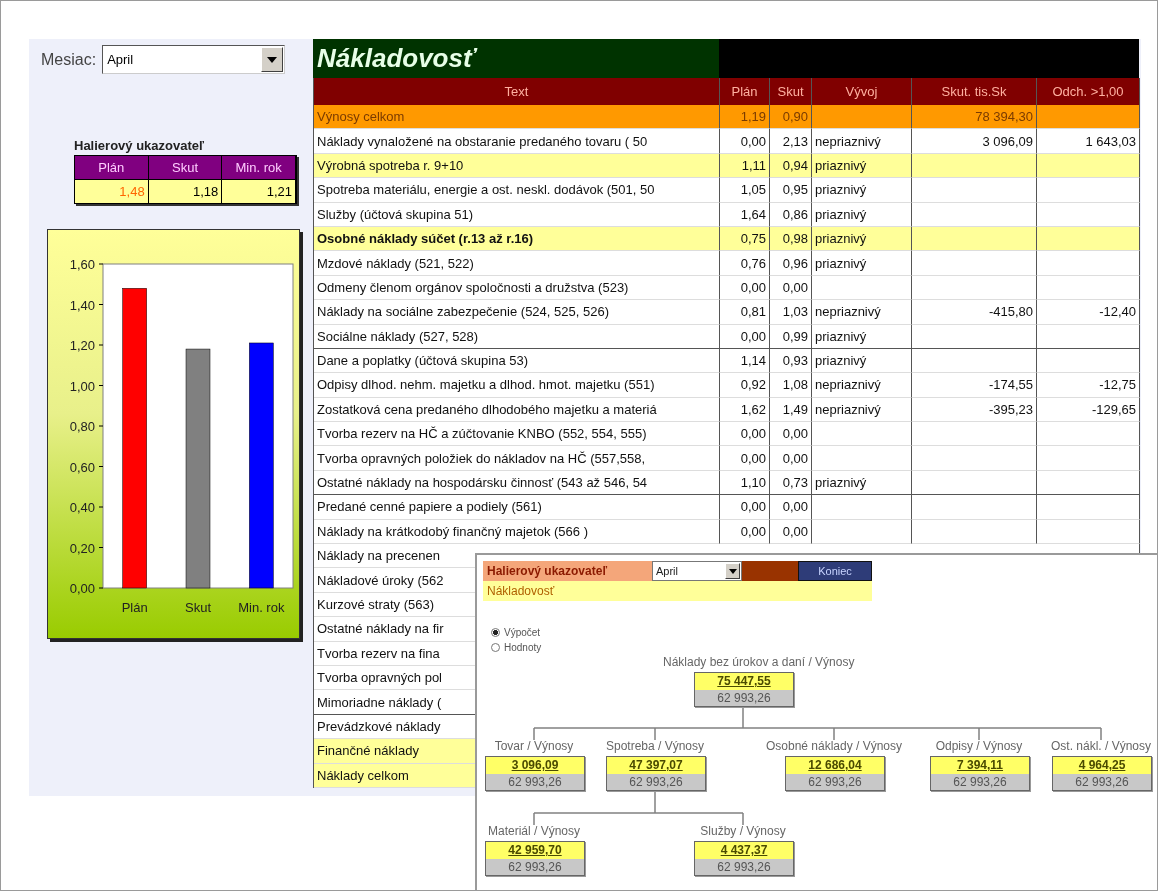 The image size is (1158, 891). I want to click on dialog-title: Halierový ukazovateľ, so click(567, 571).